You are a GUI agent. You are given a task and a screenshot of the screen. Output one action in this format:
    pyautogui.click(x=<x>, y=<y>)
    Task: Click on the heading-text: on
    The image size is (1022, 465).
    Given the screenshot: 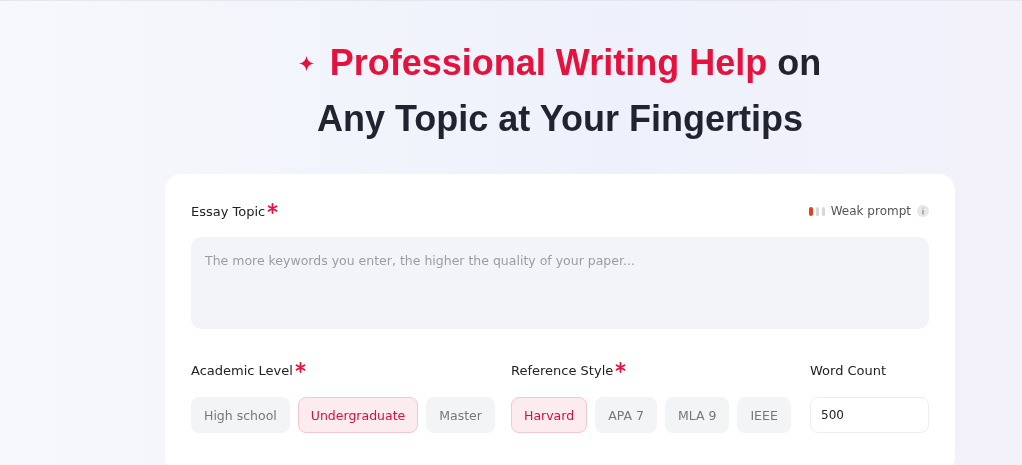 What is the action you would take?
    pyautogui.click(x=799, y=63)
    